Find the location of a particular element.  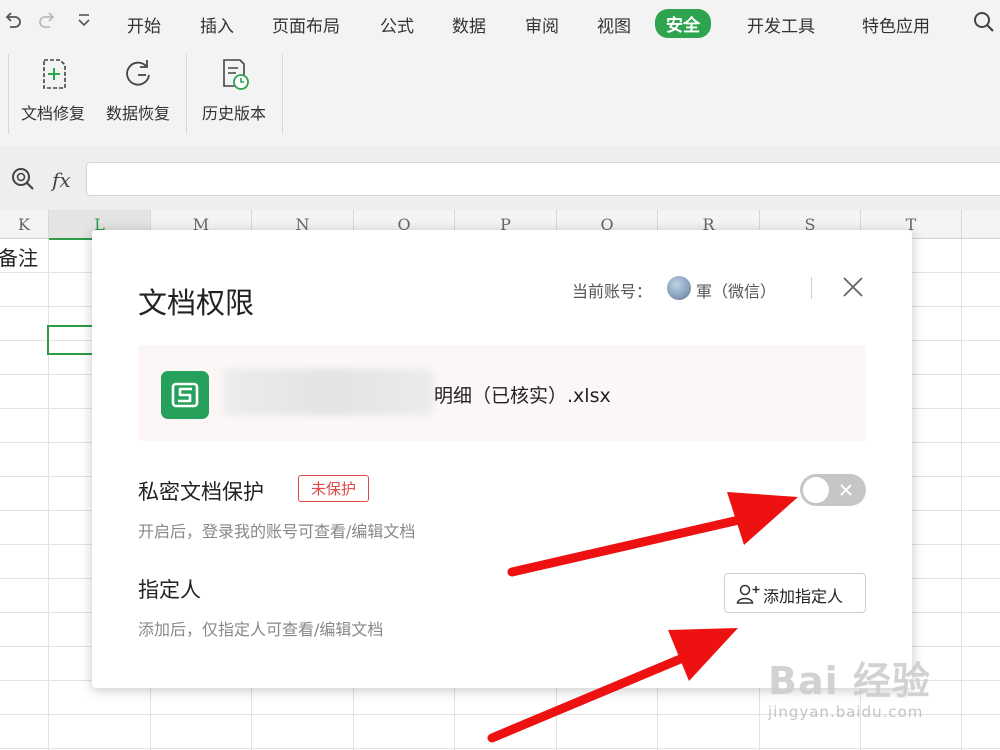

menu-bar: 开始 插入 页面布局 公式 数据 审阅 视图 安全 开发工具 特色应用 is located at coordinates (500, 23).